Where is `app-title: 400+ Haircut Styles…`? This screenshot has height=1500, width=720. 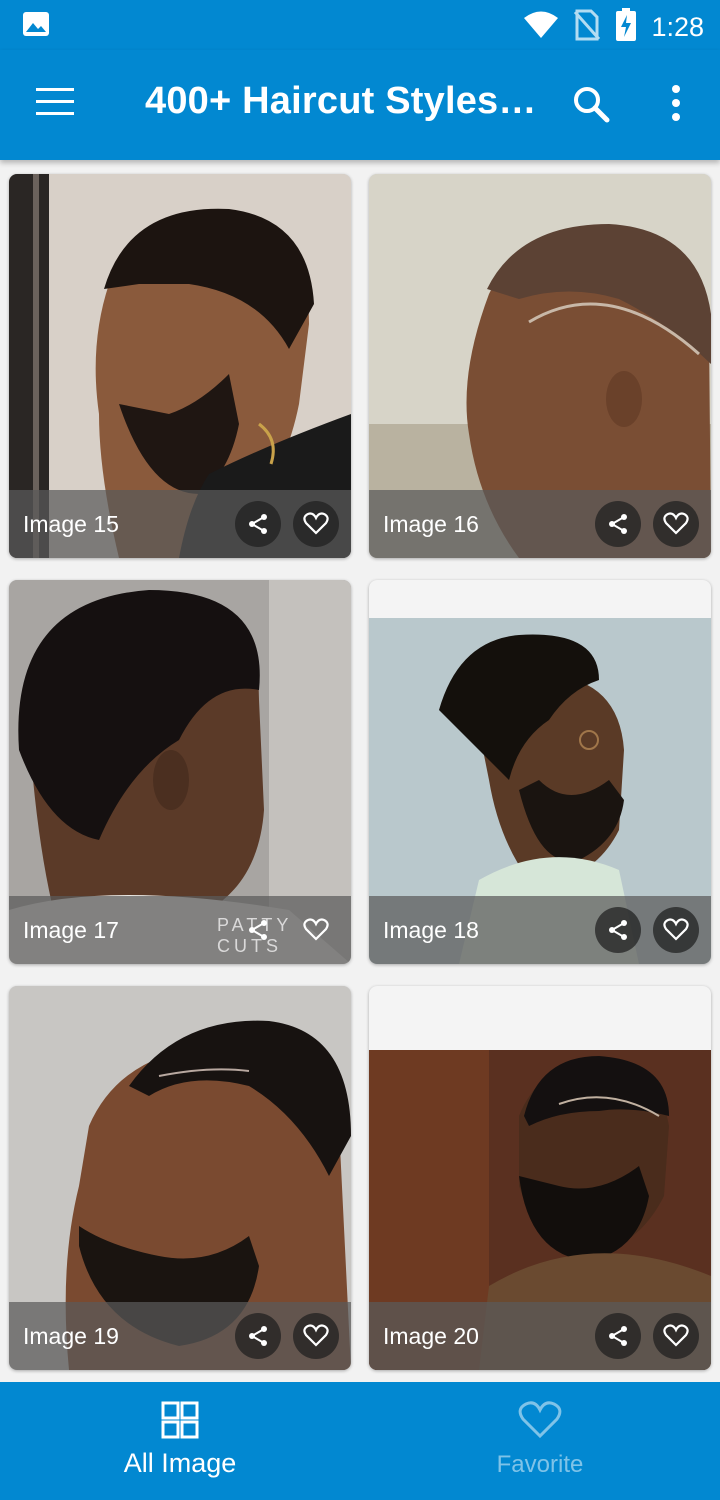 app-title: 400+ Haircut Styles… is located at coordinates (341, 101).